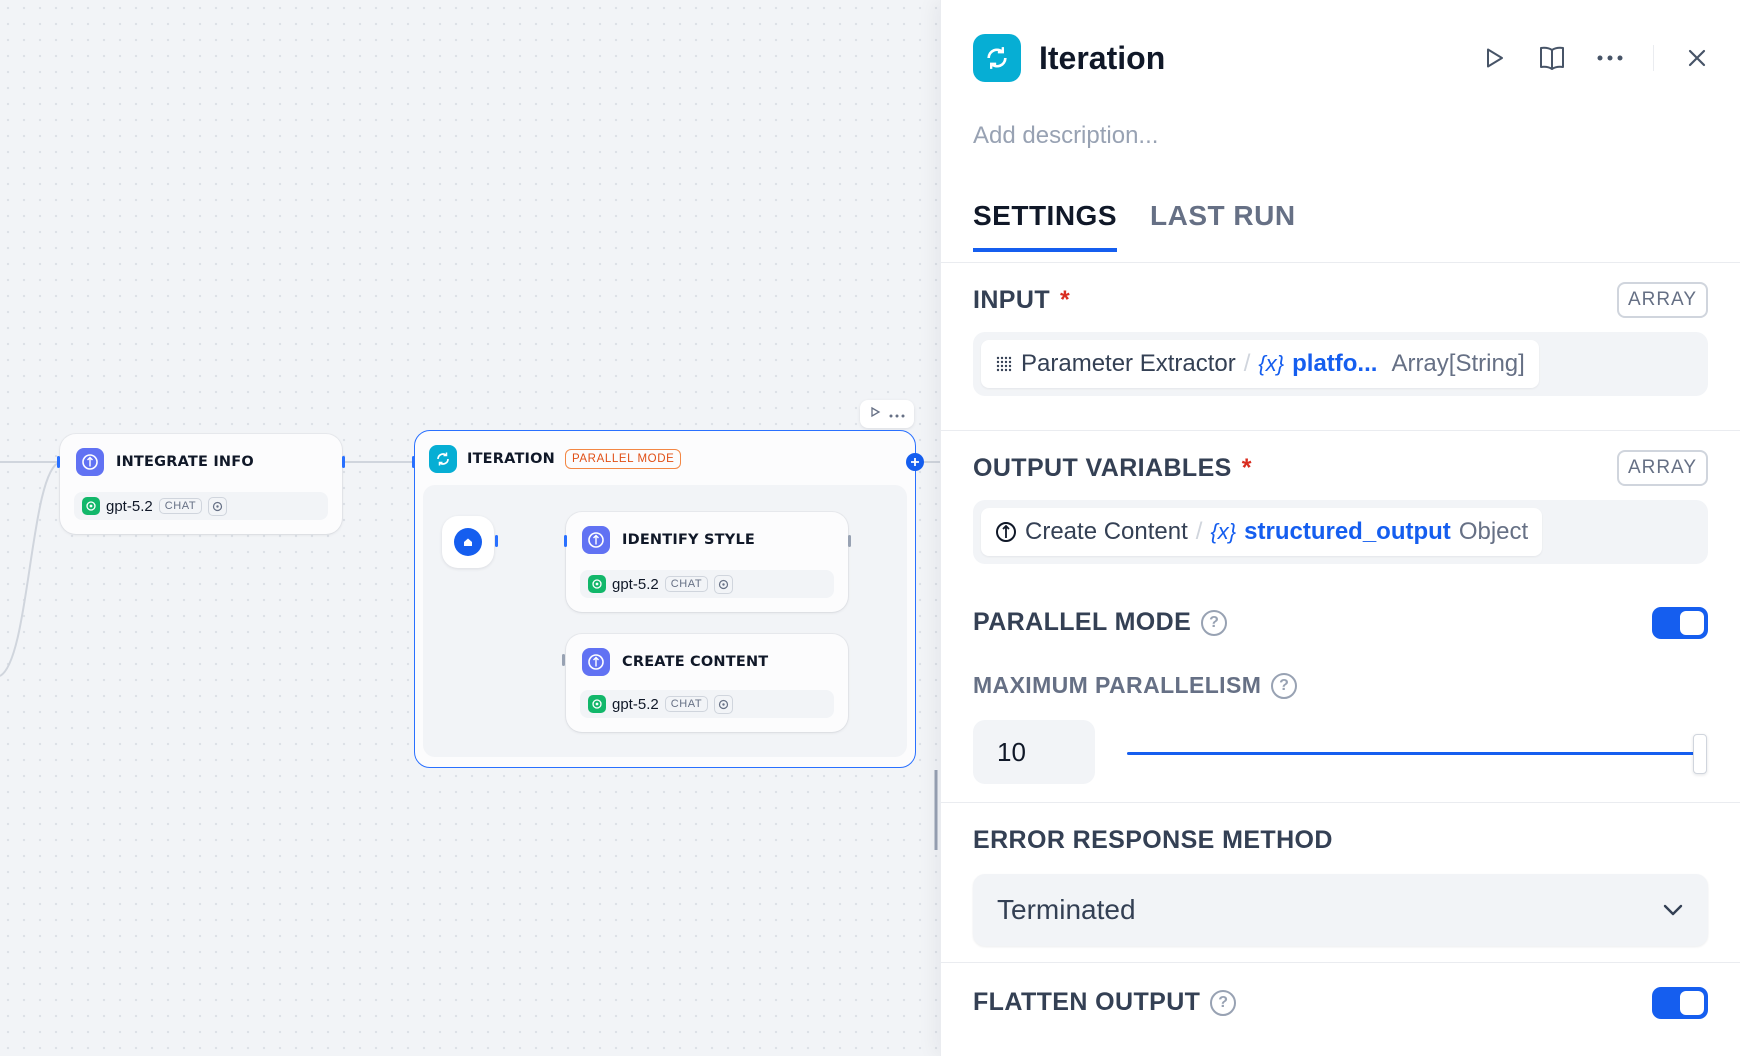 This screenshot has width=1740, height=1056. I want to click on flatten-output-toggle, so click(1680, 1003).